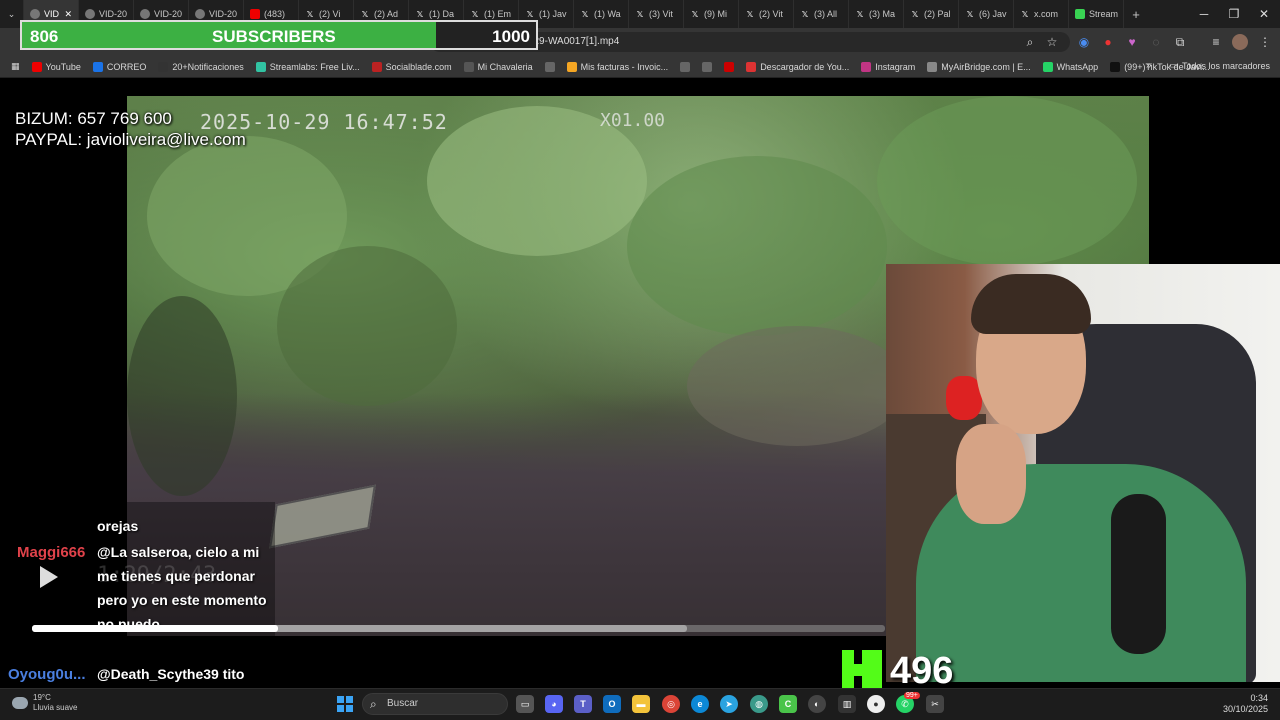  What do you see at coordinates (1156, 42) in the screenshot?
I see `extension-icon: ◌` at bounding box center [1156, 42].